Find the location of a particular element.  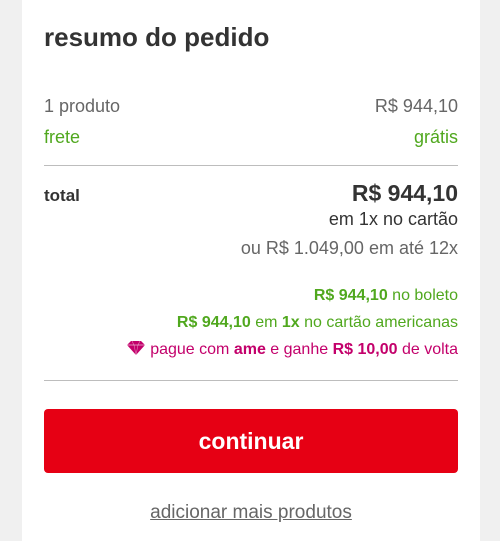

ame-brand: ame is located at coordinates (249, 349).